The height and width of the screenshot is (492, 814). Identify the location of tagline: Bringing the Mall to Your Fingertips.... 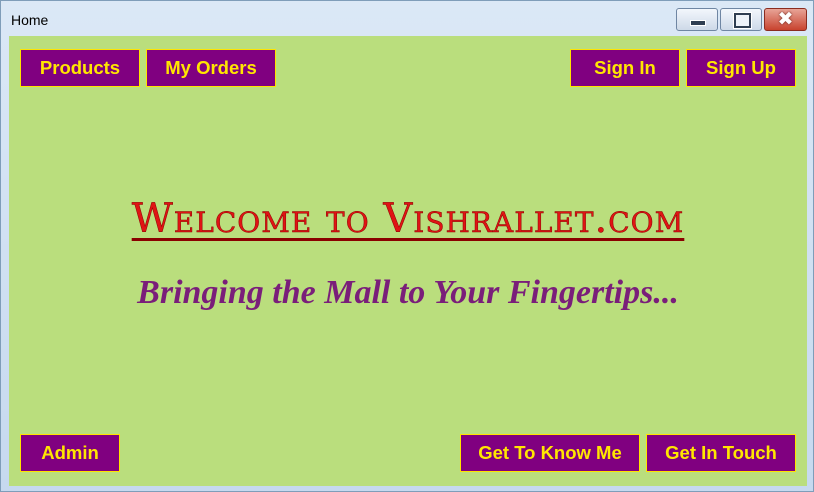
(408, 292).